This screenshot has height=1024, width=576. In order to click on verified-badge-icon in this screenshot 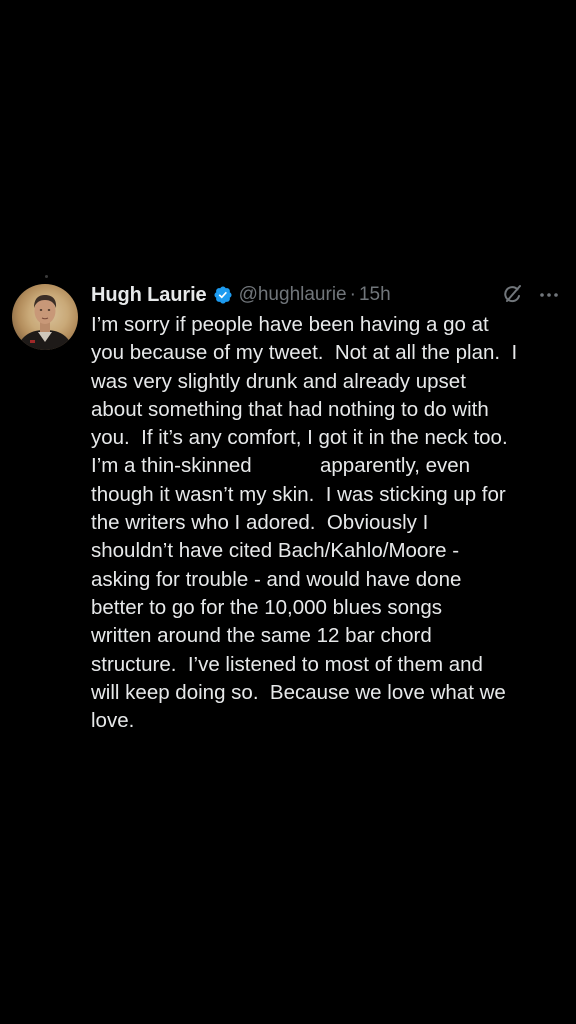, I will do `click(223, 295)`.